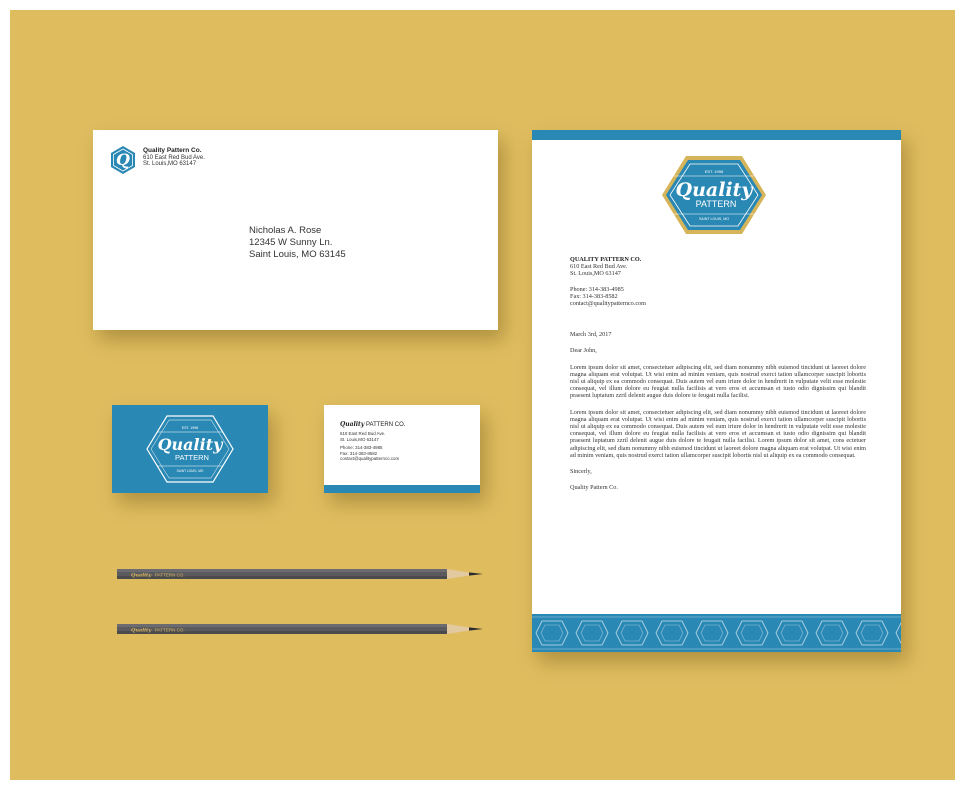  What do you see at coordinates (594, 488) in the screenshot?
I see `letter-signature: Quality Pattern Co.` at bounding box center [594, 488].